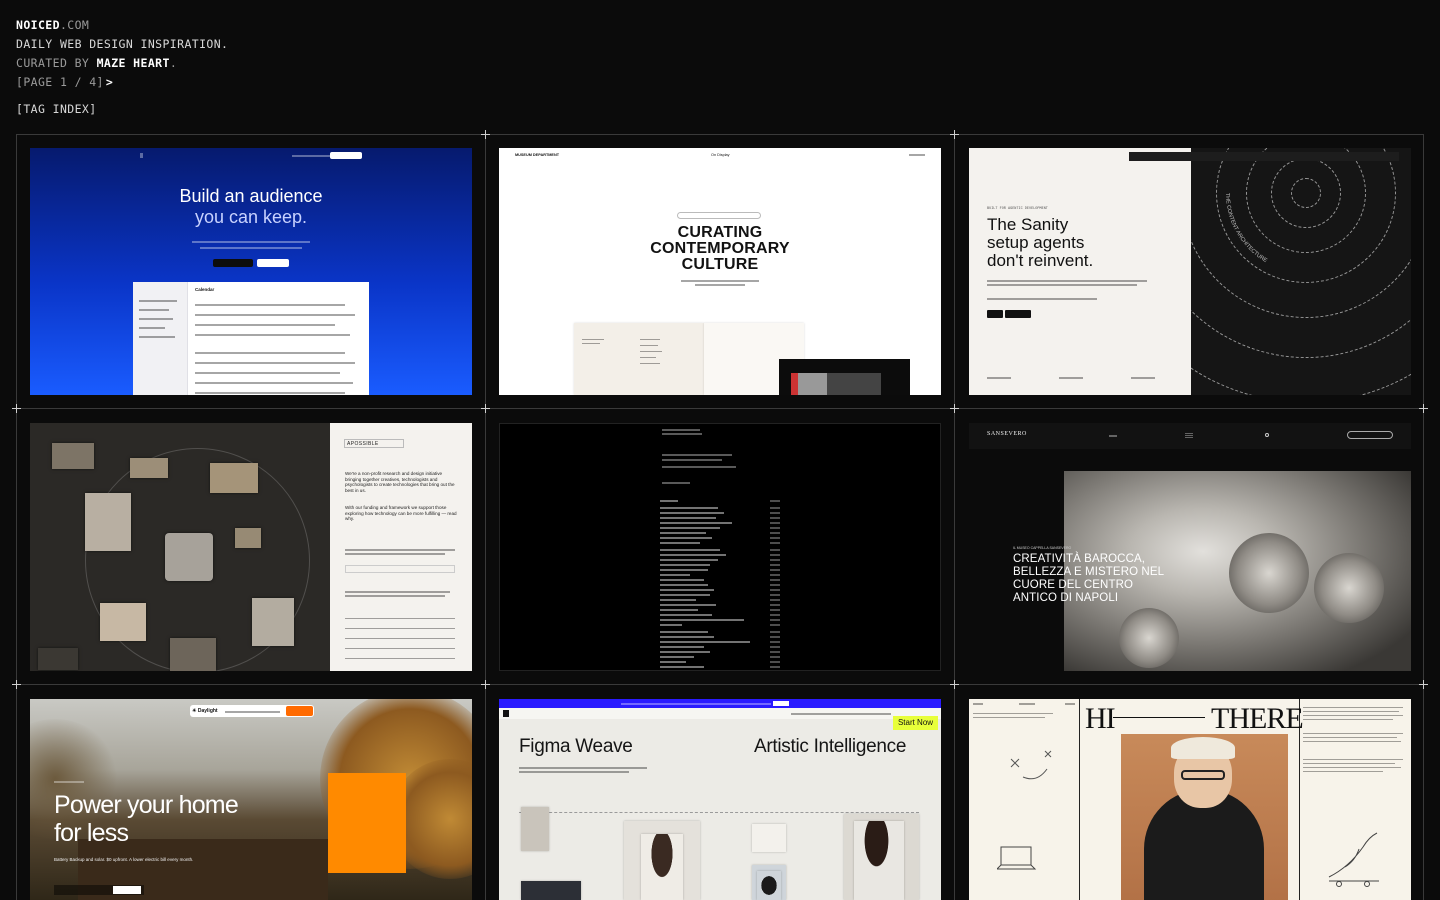 Image resolution: width=1440 pixels, height=900 pixels. What do you see at coordinates (1066, 598) in the screenshot?
I see `card-headline-line: ANTICO DI NAPOLI` at bounding box center [1066, 598].